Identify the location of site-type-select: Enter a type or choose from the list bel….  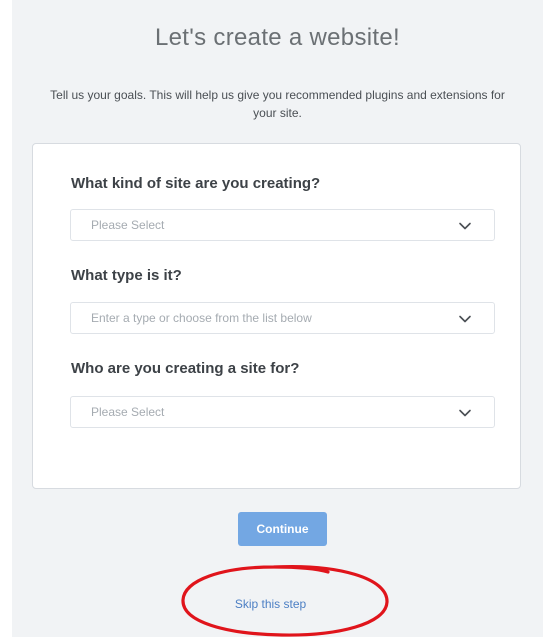
(282, 318).